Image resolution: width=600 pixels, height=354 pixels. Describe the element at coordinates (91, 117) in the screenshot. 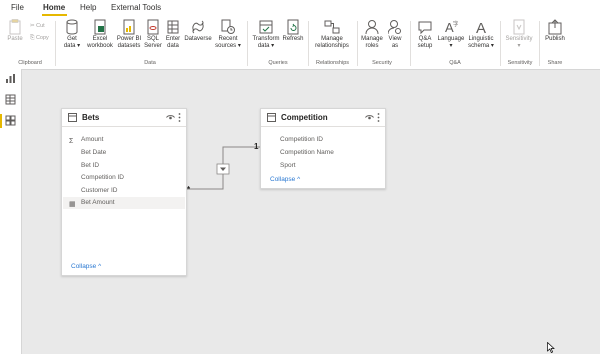

I see `bets-title: Bets` at that location.